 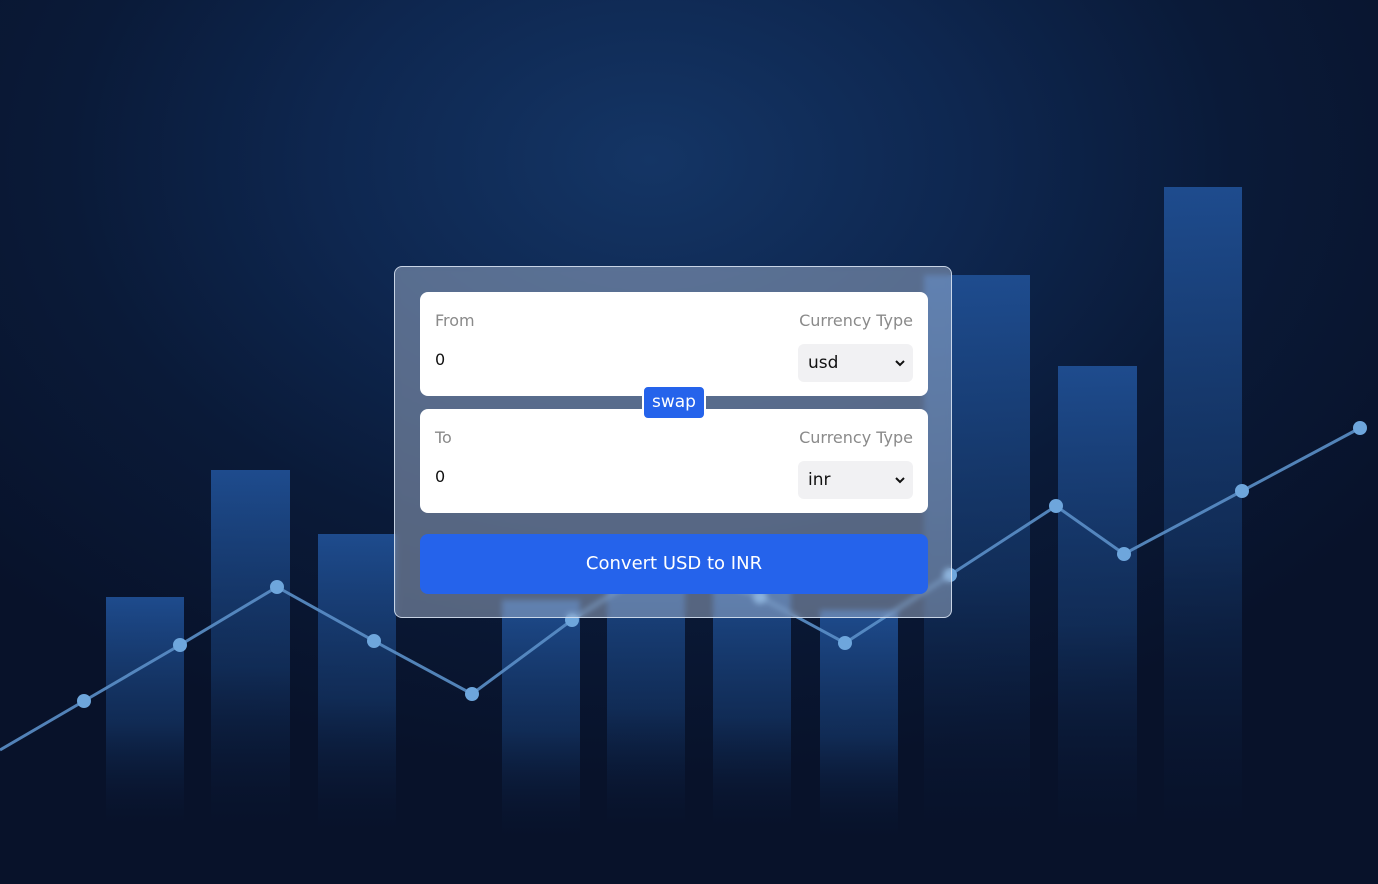 I want to click on to-amount-input, so click(x=585, y=476).